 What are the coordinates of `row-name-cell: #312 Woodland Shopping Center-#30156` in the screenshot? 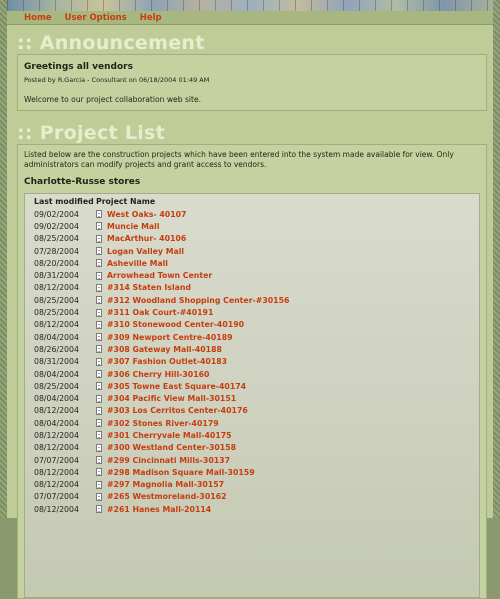 It's located at (198, 300).